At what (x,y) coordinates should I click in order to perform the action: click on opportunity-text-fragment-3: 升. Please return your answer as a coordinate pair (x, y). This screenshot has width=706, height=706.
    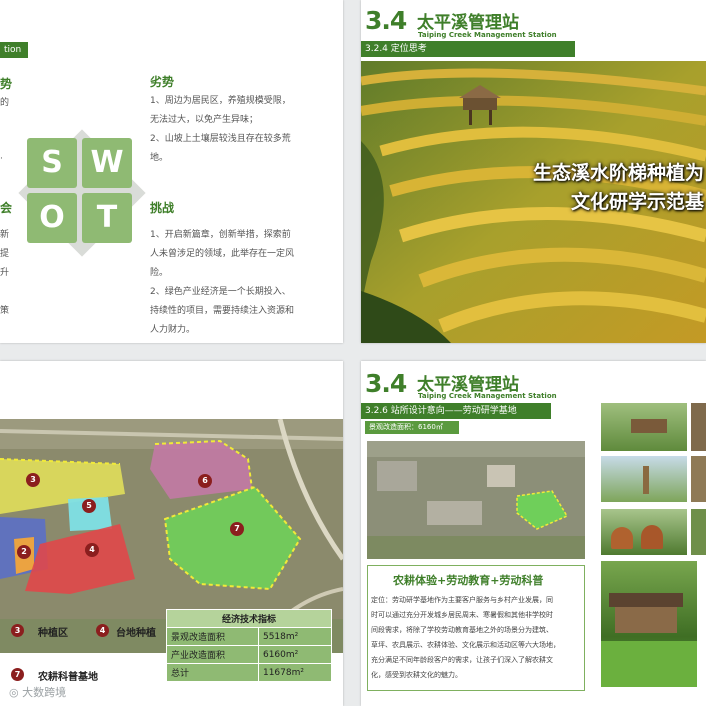
    Looking at the image, I should click on (5, 273).